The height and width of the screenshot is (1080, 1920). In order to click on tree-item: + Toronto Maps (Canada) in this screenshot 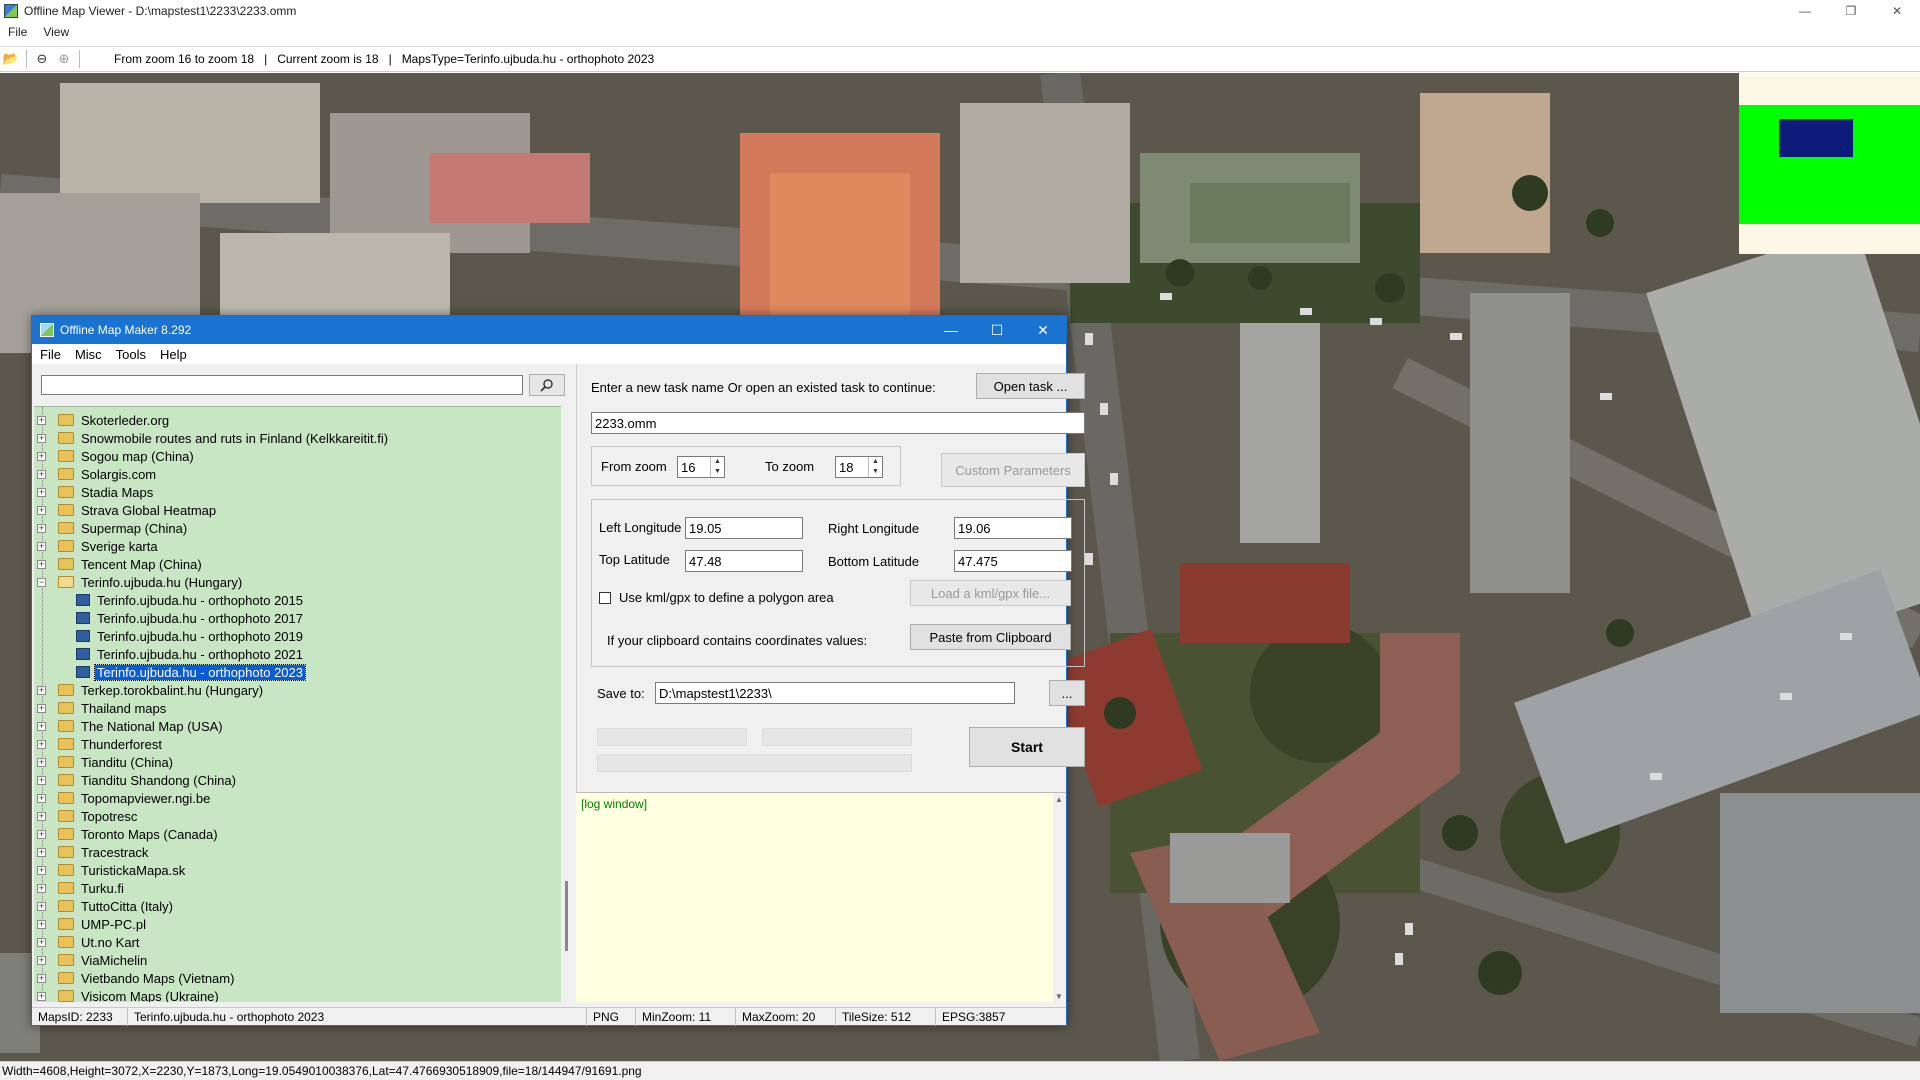, I will do `click(127, 834)`.